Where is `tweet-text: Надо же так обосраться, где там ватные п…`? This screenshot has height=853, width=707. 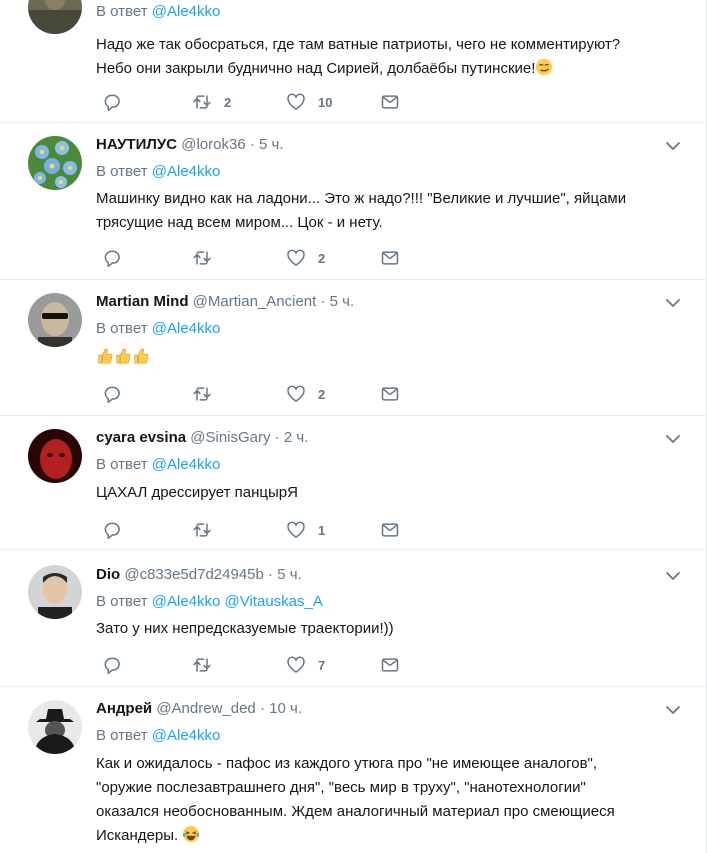
tweet-text: Надо же так обосраться, где там ватные п… is located at coordinates (391, 57).